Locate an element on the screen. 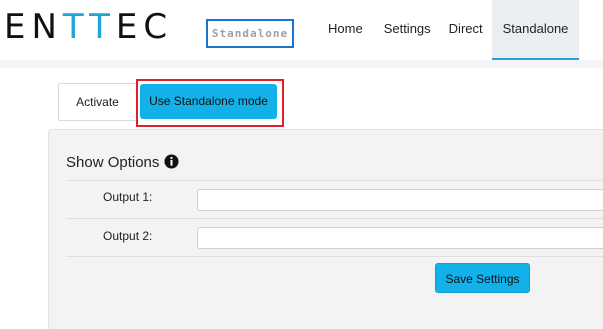  activate-tab: Activate is located at coordinates (97, 102).